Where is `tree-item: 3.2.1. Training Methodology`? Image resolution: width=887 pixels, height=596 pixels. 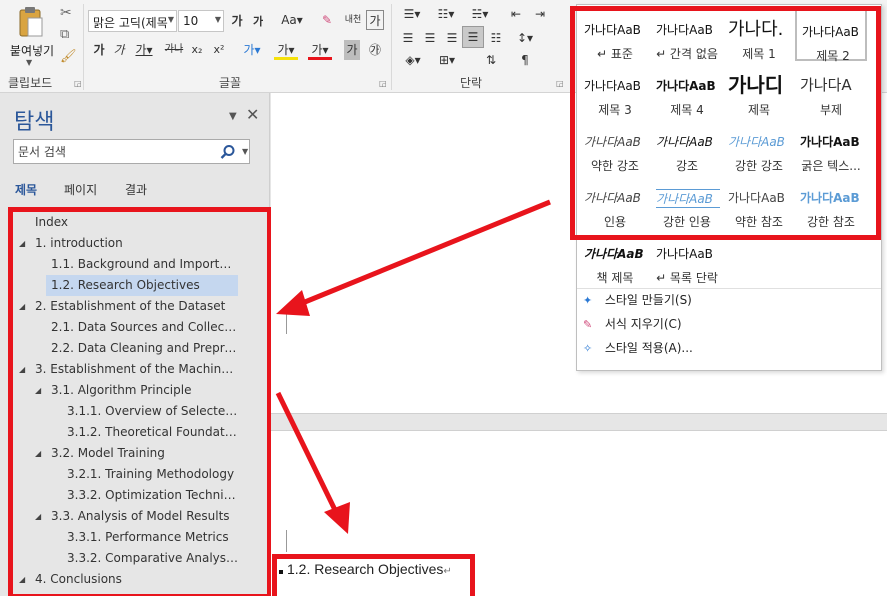 tree-item: 3.2.1. Training Methodology is located at coordinates (153, 474).